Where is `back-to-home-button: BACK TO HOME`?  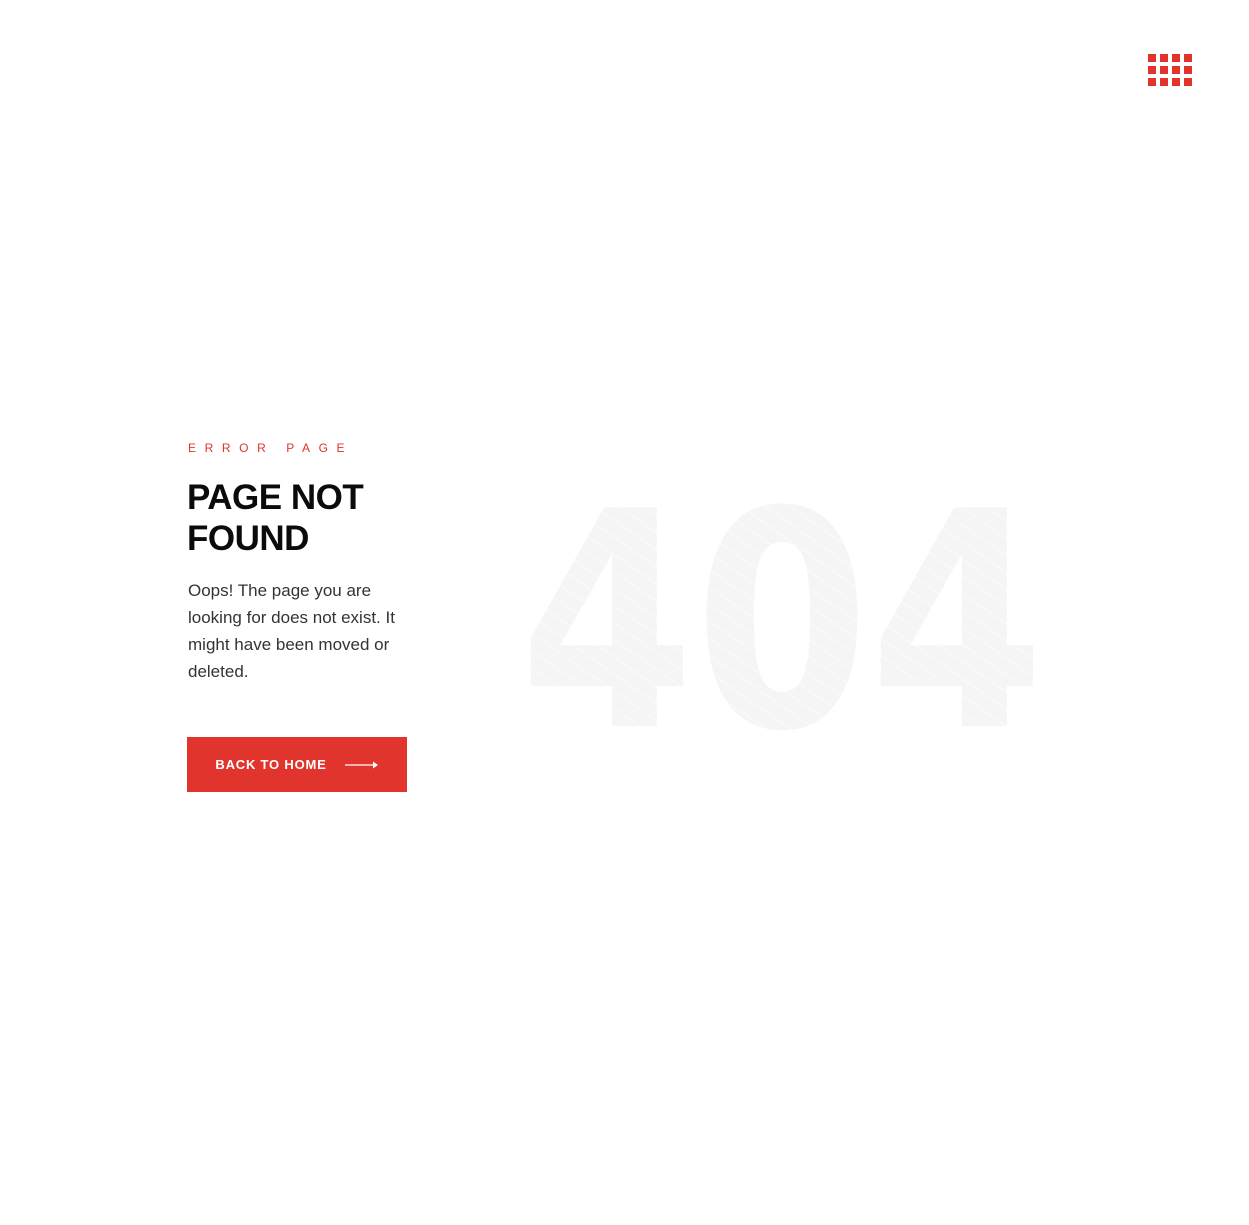 back-to-home-button: BACK TO HOME is located at coordinates (297, 764).